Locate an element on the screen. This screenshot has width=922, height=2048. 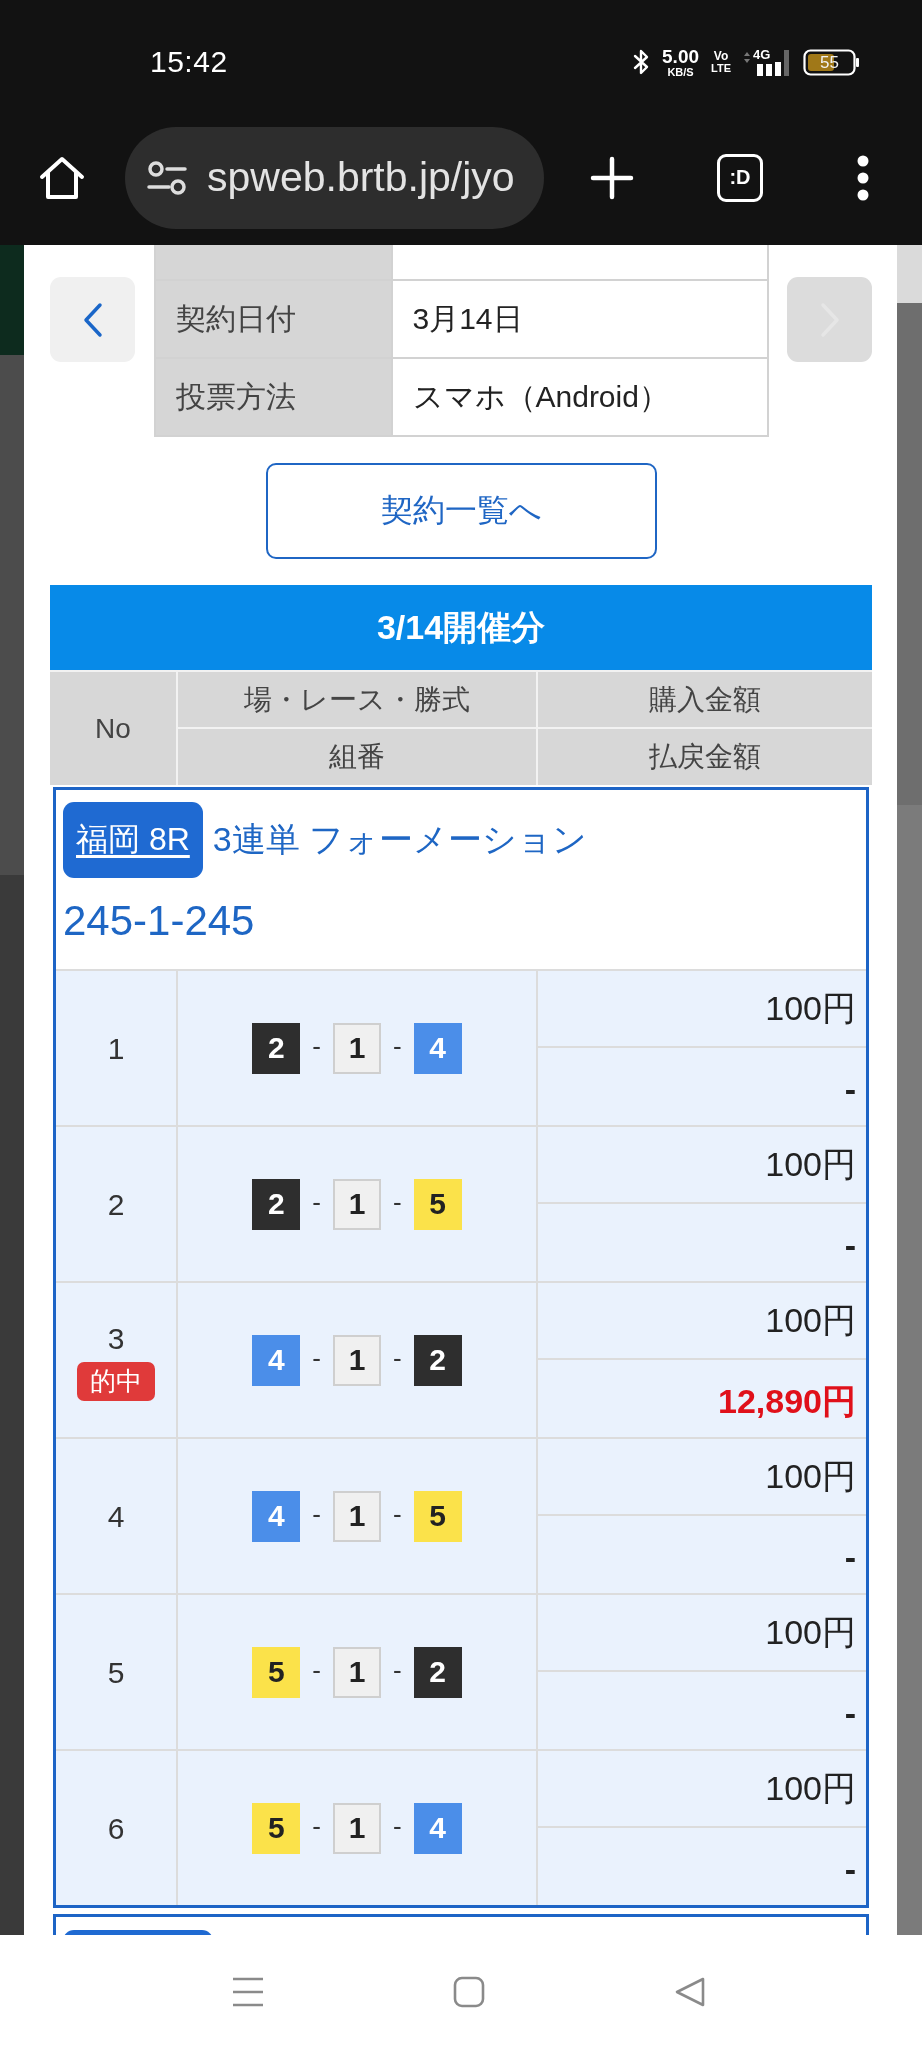
home-icon is located at coordinates (62, 177).